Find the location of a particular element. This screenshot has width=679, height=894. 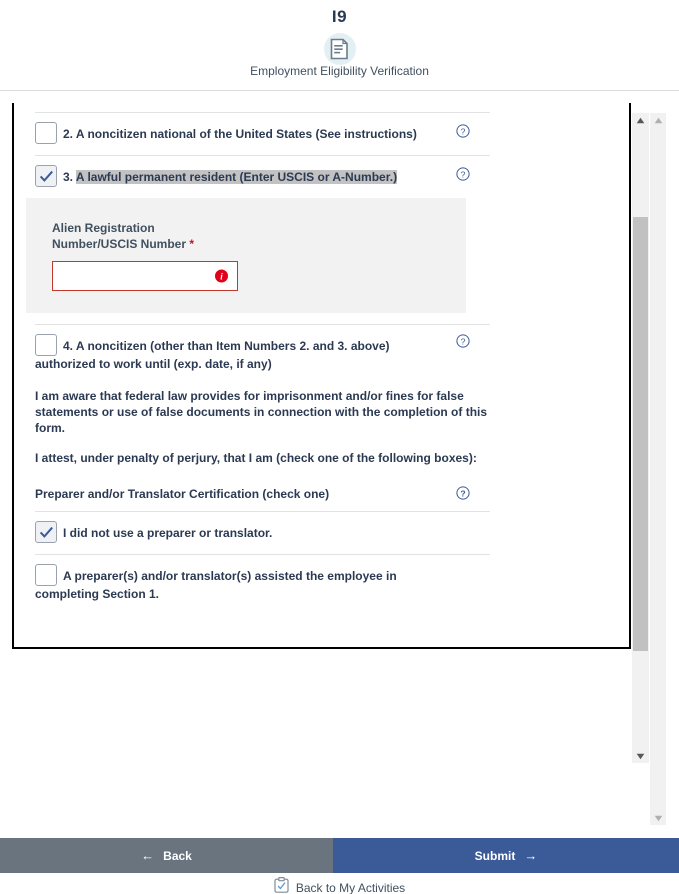

back-button-label: Back is located at coordinates (177, 855).